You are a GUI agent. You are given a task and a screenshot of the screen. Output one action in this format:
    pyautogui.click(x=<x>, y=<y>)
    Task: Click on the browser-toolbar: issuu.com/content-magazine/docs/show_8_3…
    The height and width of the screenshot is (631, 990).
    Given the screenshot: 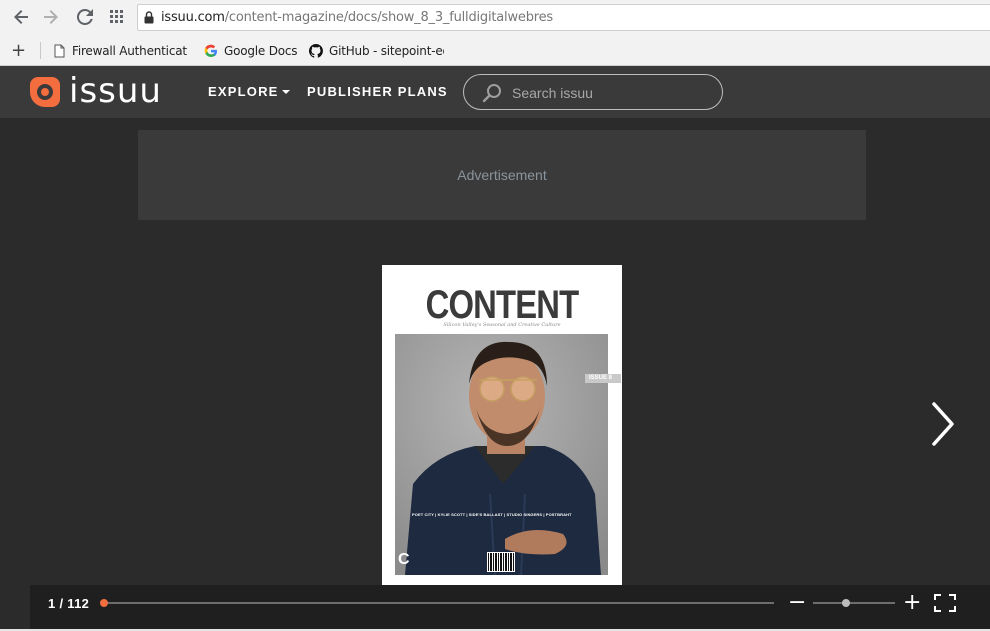 What is the action you would take?
    pyautogui.click(x=495, y=17)
    